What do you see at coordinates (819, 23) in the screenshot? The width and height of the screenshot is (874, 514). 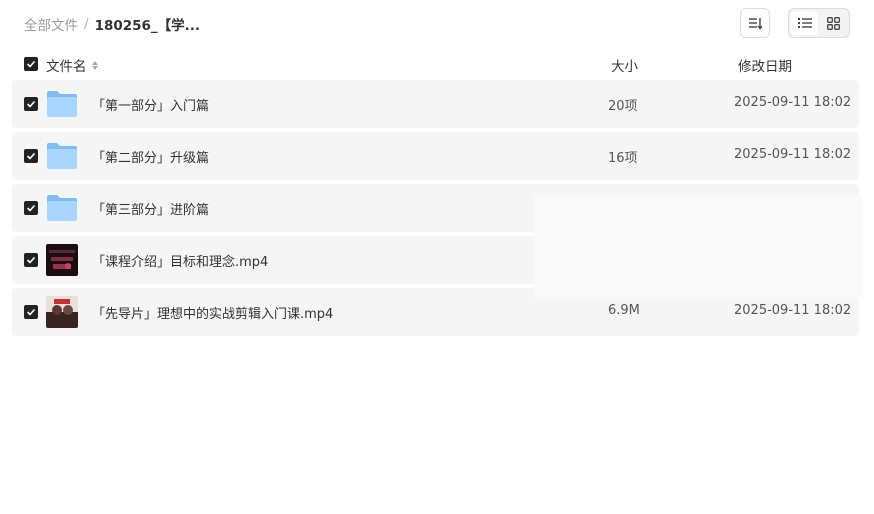 I see `view-toggle` at bounding box center [819, 23].